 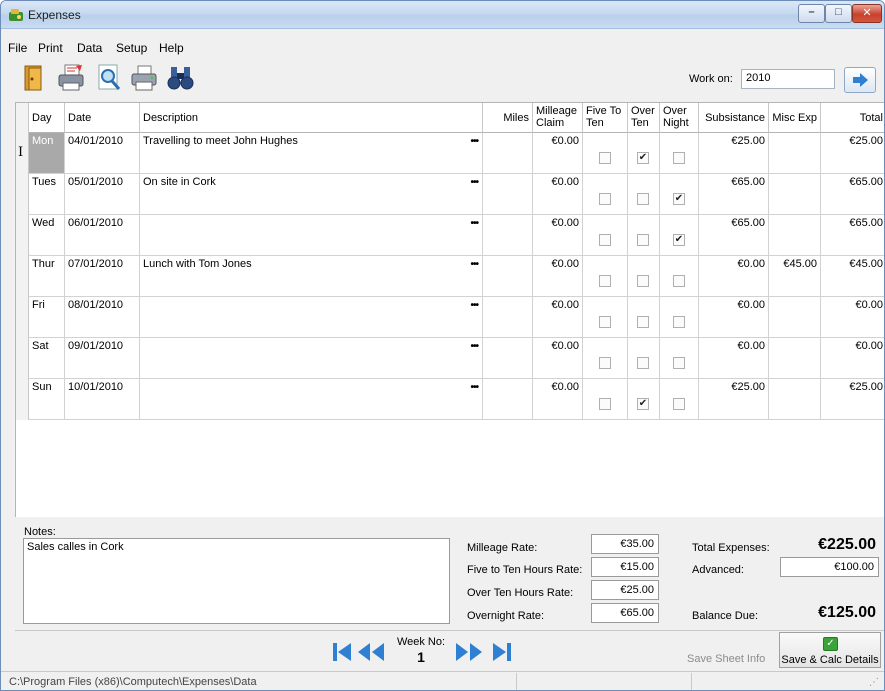 I want to click on cell-date: 06/01/2010, so click(x=102, y=235).